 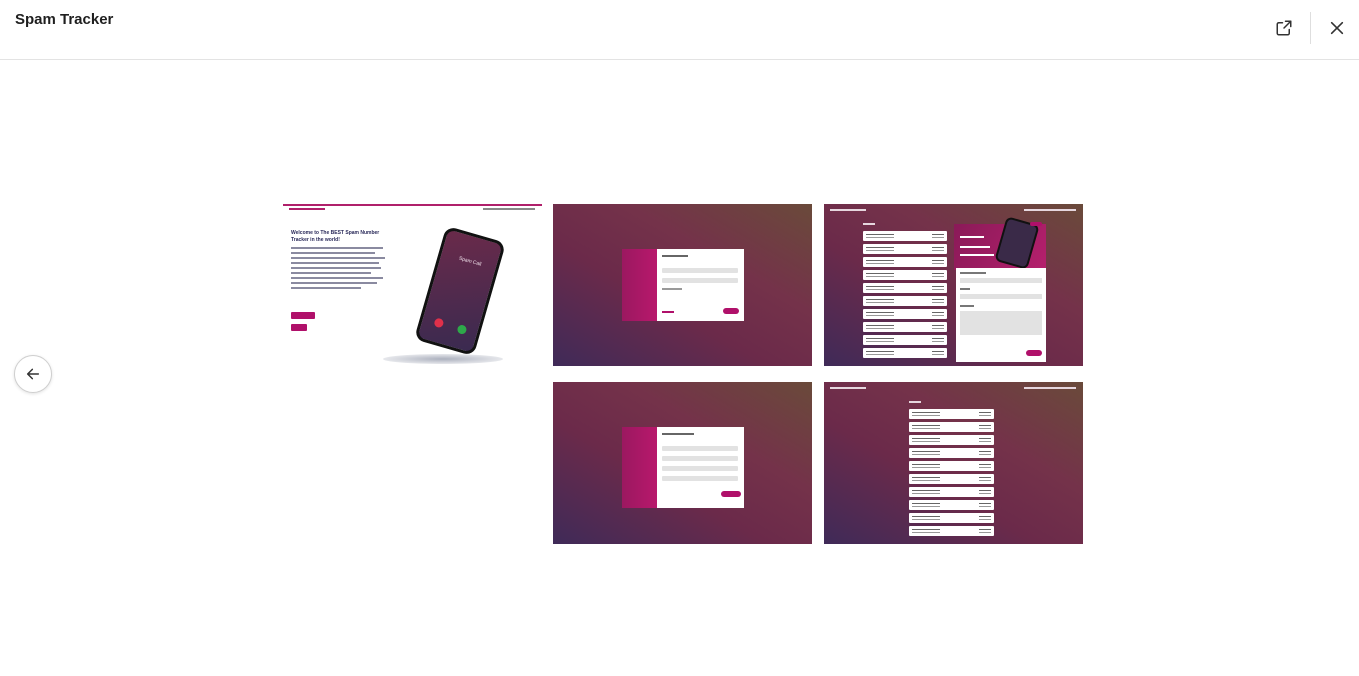 I want to click on previous-button, so click(x=33, y=374).